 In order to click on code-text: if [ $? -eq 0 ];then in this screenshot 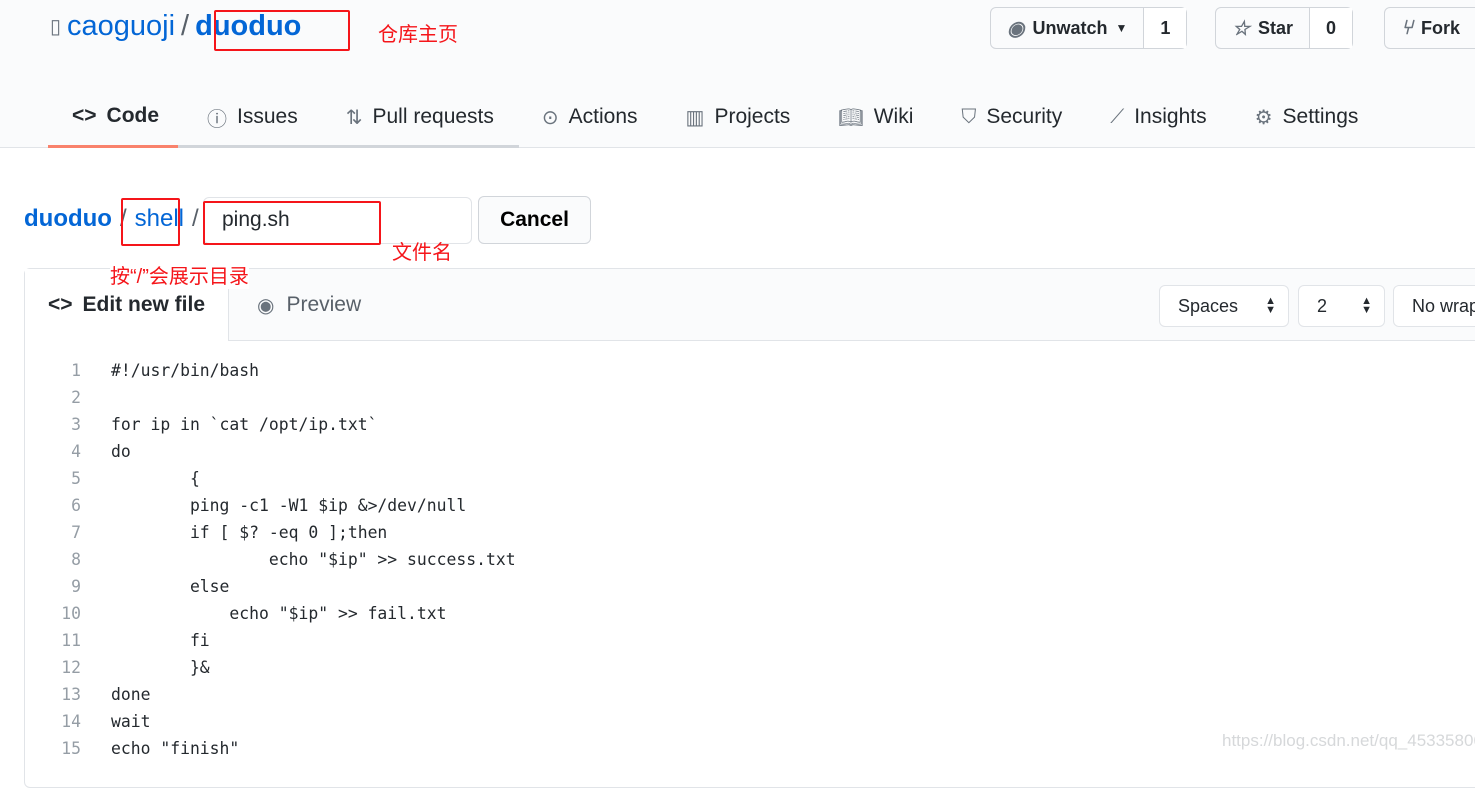, I will do `click(249, 532)`.